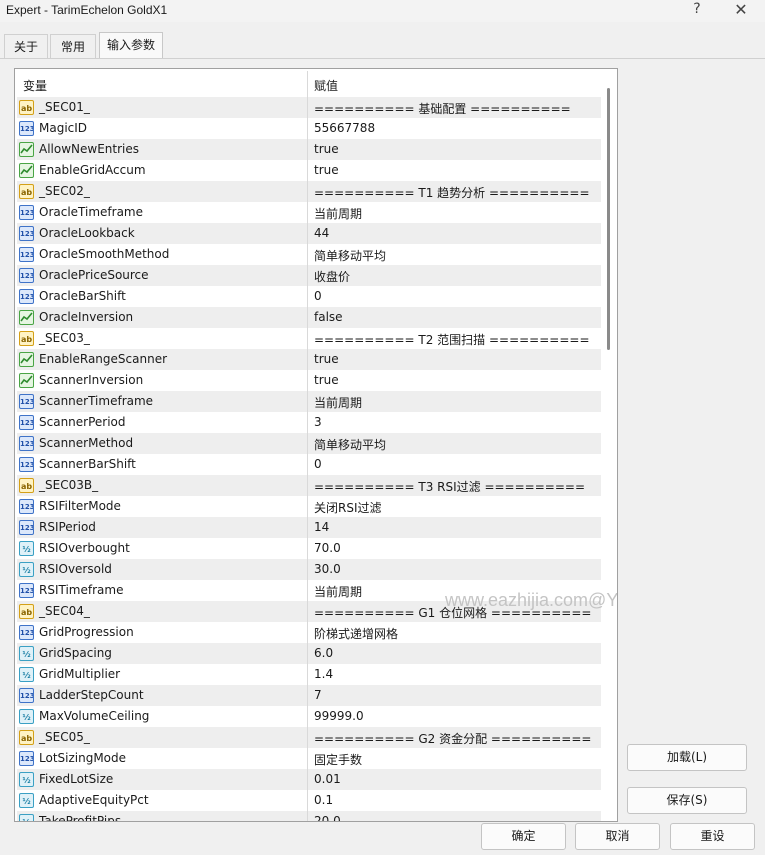 The image size is (765, 855). I want to click on value-cell: ========== 基础配置 ==========, so click(455, 107).